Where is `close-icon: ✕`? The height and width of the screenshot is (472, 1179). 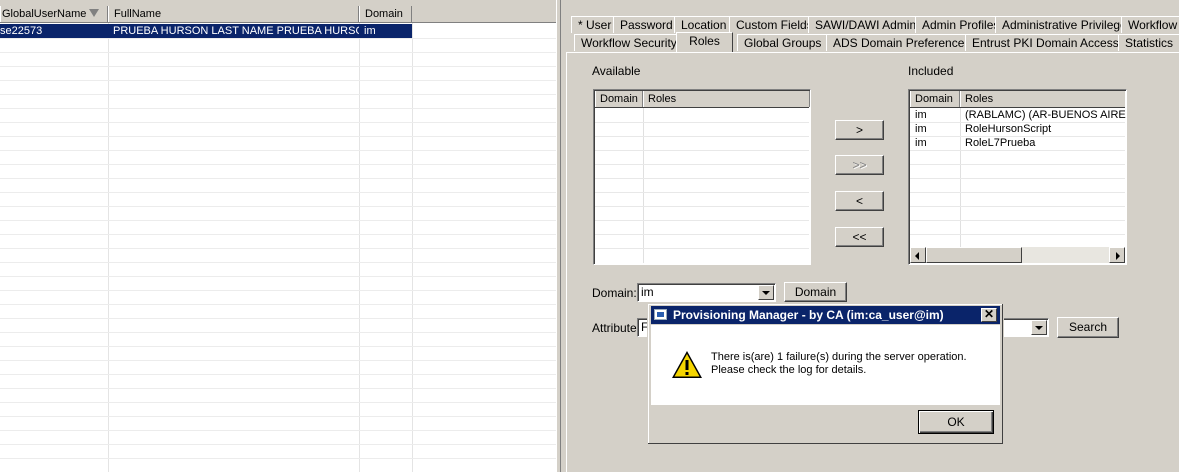
close-icon: ✕ is located at coordinates (989, 315).